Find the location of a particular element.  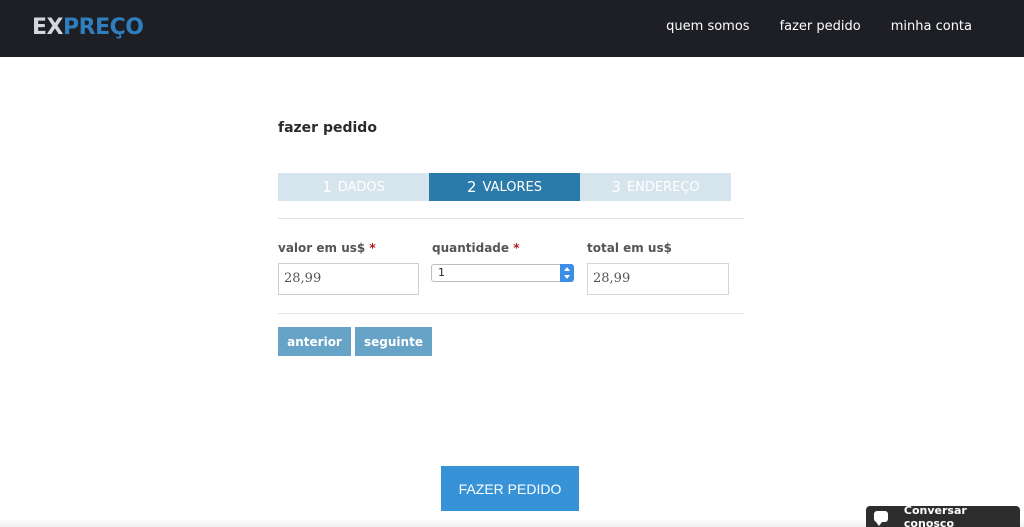

select-arrows-icon is located at coordinates (567, 273).